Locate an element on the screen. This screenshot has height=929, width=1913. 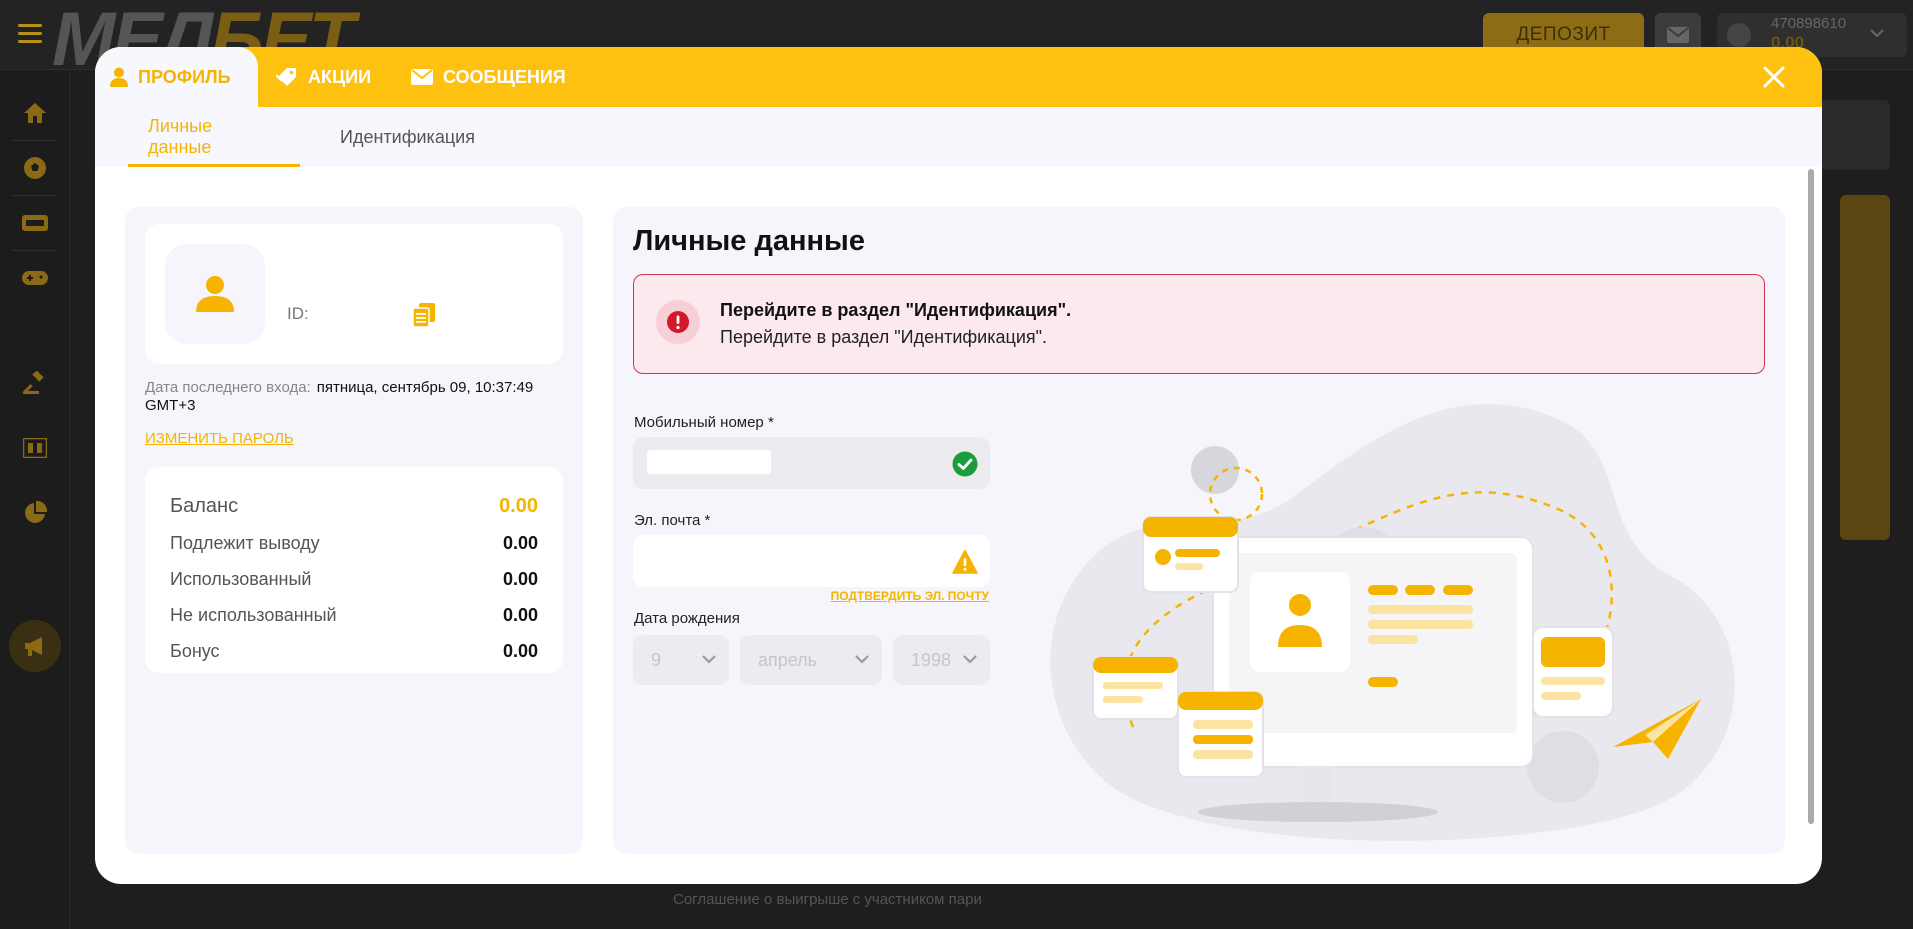
tab-profile-label: ПРОФИЛЬ is located at coordinates (184, 76).